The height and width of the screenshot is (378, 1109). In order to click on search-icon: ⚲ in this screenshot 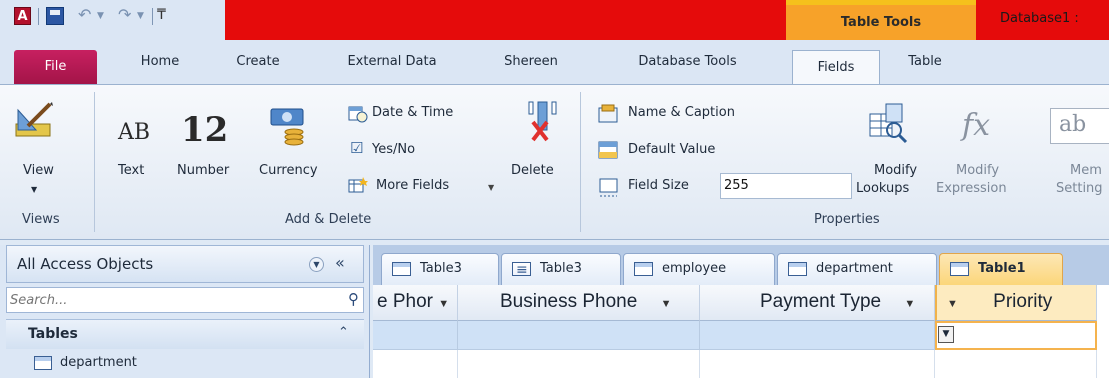, I will do `click(353, 299)`.